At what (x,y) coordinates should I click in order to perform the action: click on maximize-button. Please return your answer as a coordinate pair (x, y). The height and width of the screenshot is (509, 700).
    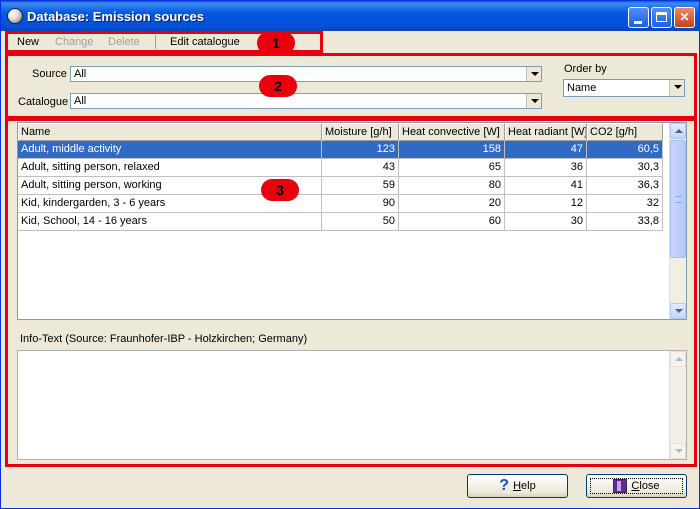
    Looking at the image, I should click on (661, 17).